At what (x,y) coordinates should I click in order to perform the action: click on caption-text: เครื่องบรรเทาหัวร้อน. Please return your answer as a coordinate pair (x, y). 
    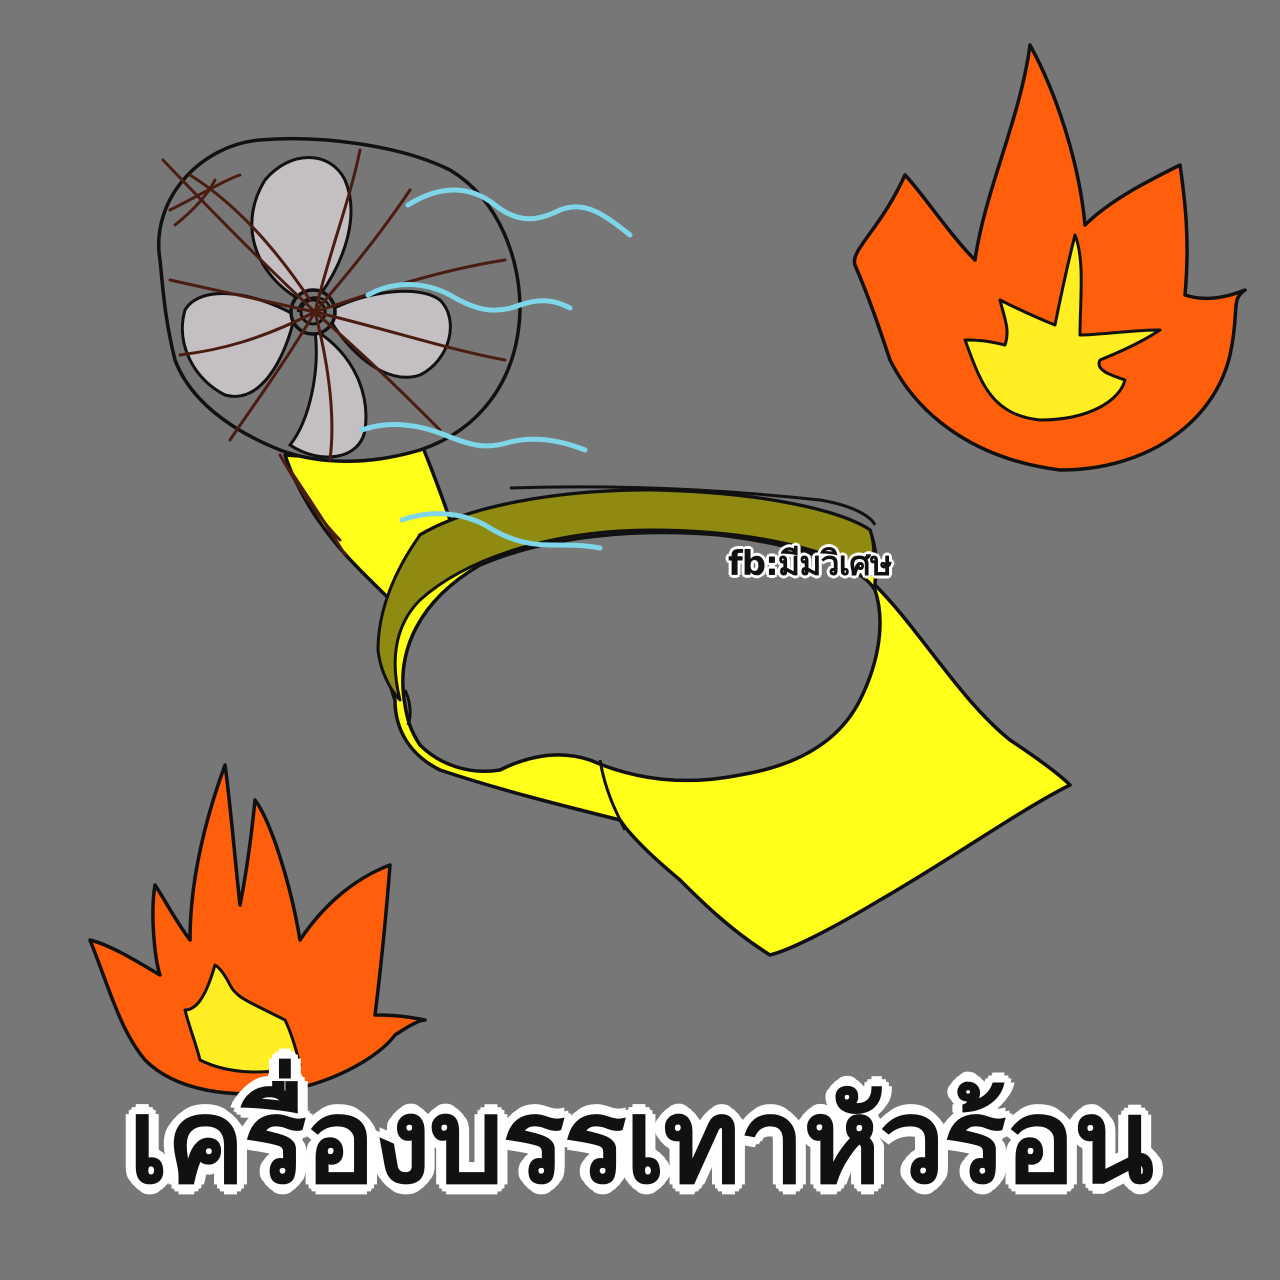
    Looking at the image, I should click on (640, 1141).